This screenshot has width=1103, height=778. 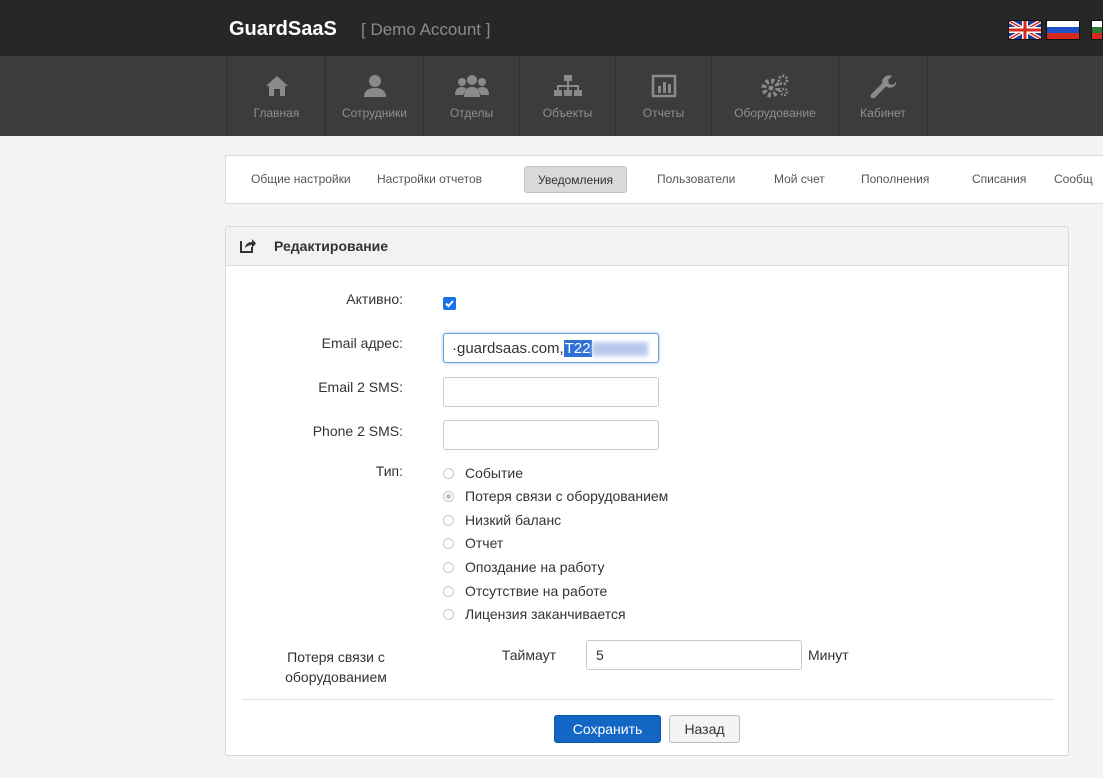 I want to click on type-option-late-arrival: Опоздание на работу, so click(x=523, y=567).